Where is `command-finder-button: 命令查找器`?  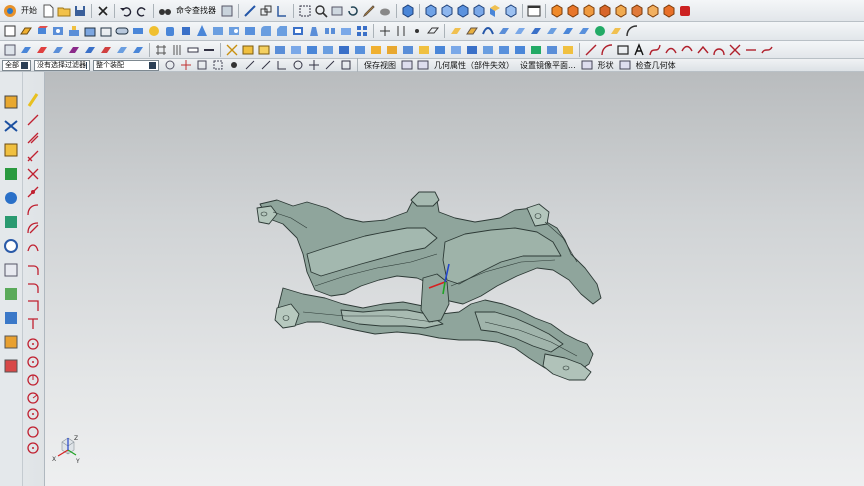
command-finder-button: 命令查找器 is located at coordinates (196, 10).